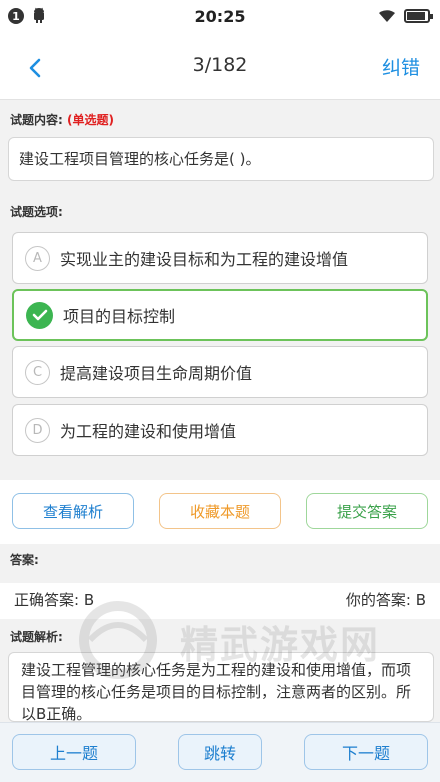  I want to click on option-a: A 实现业主的建设目标和为工程的建设增值, so click(220, 258).